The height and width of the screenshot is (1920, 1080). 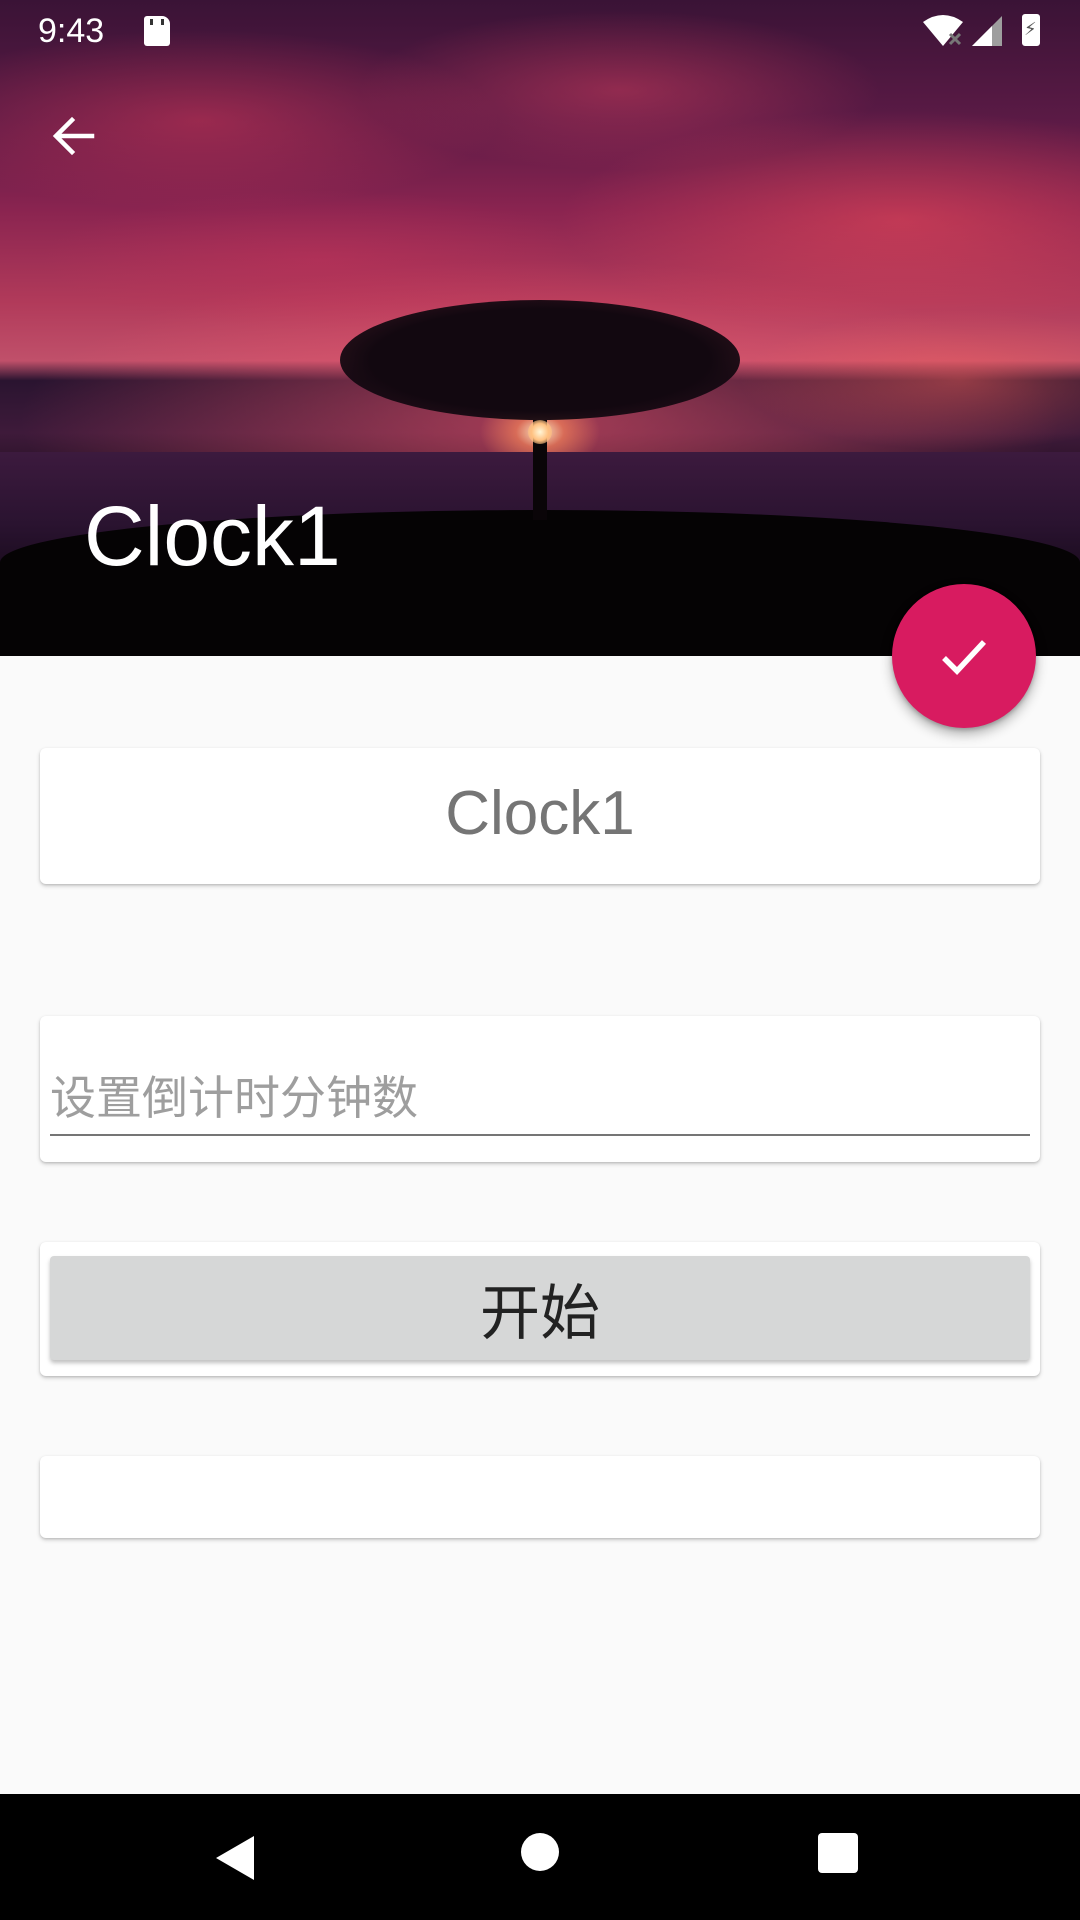 I want to click on nav-recents-icon, so click(x=838, y=1853).